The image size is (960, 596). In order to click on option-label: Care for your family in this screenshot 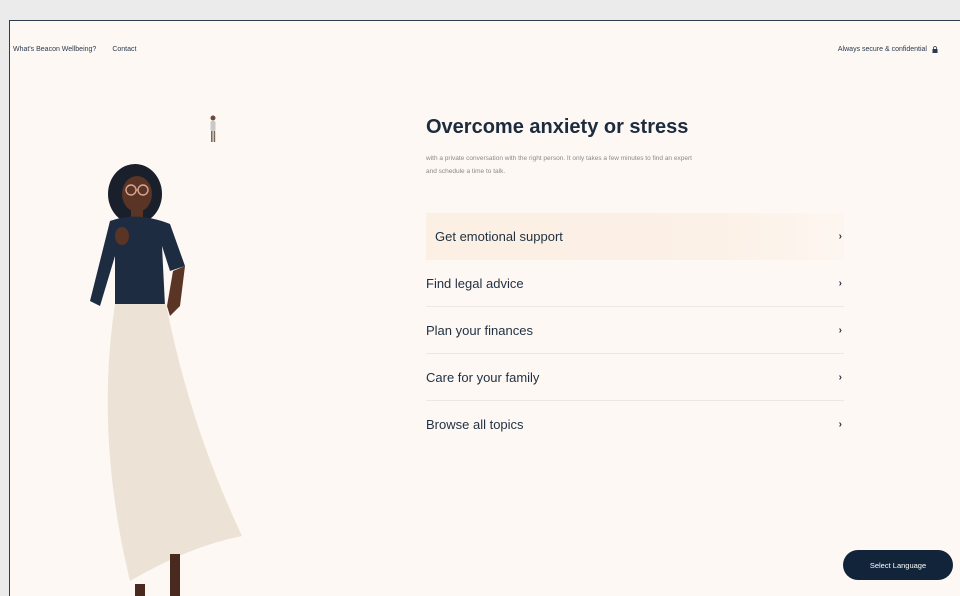, I will do `click(483, 377)`.